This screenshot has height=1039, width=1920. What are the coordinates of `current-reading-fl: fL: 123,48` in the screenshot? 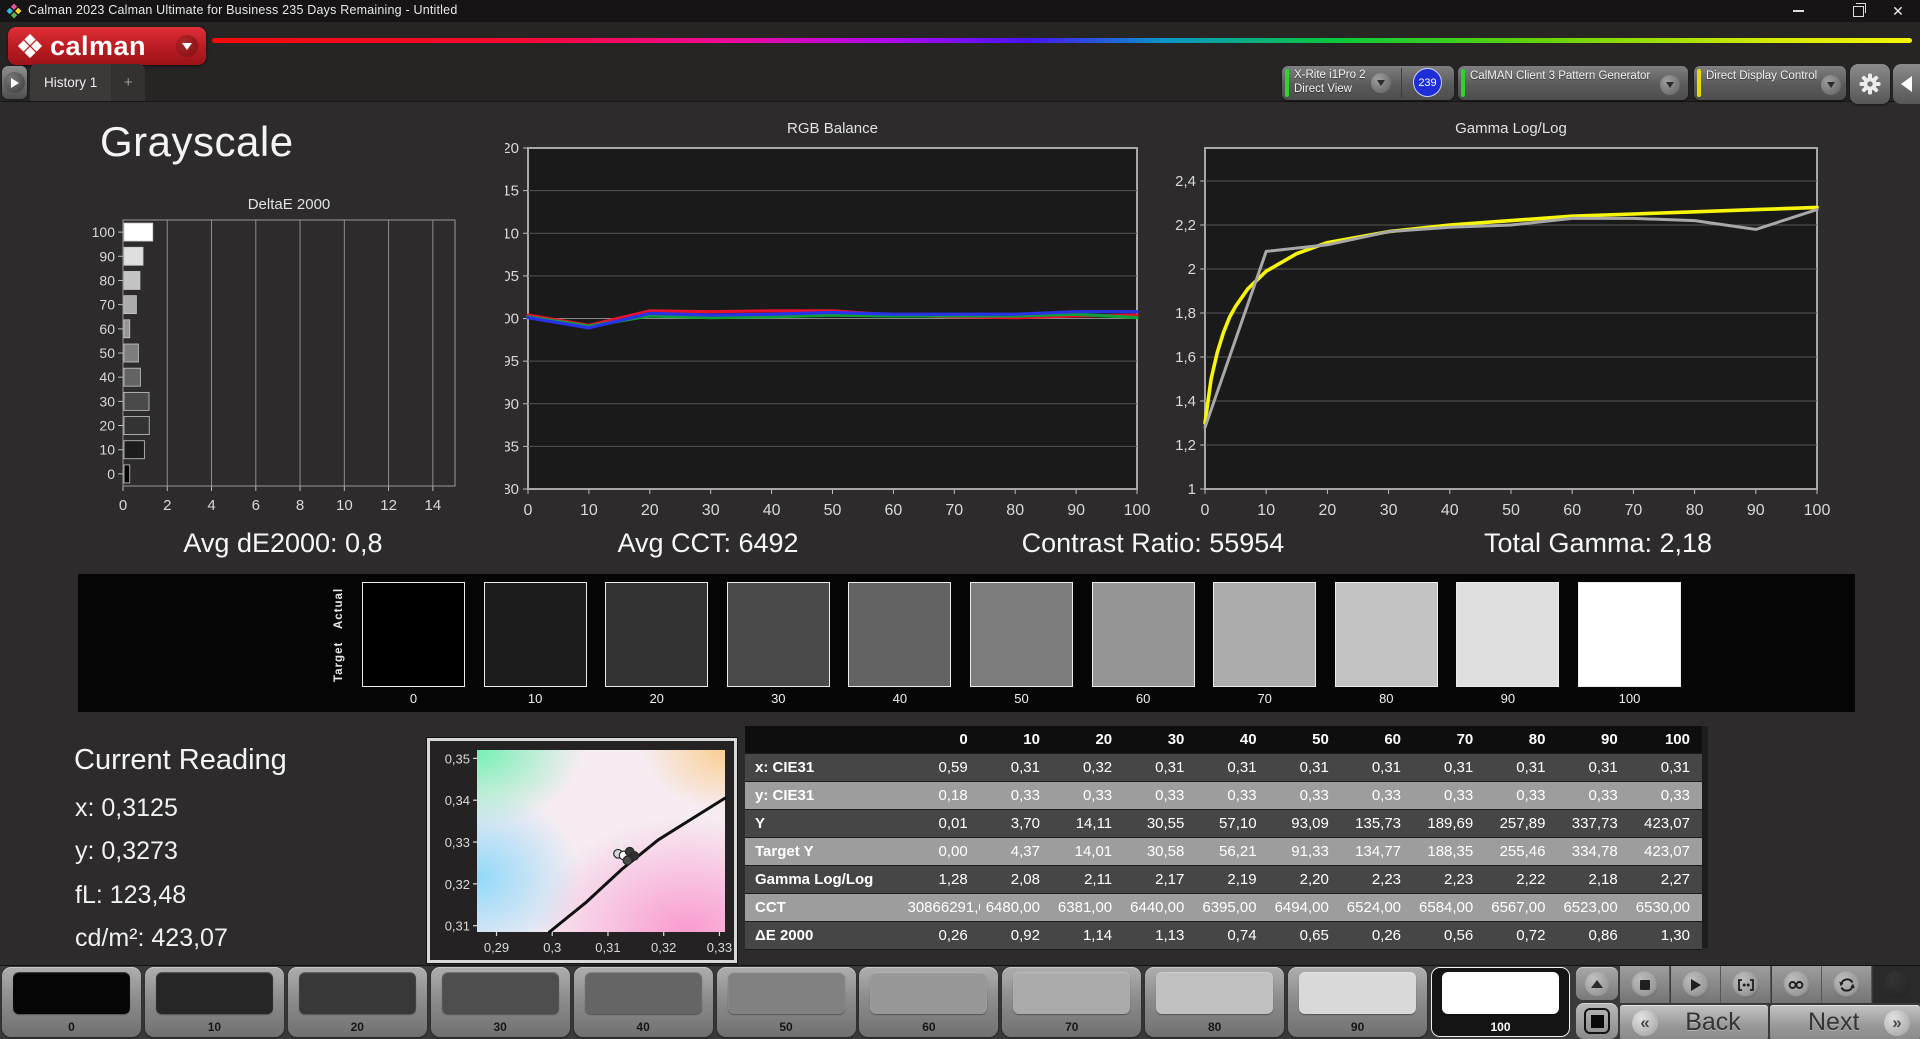 It's located at (131, 895).